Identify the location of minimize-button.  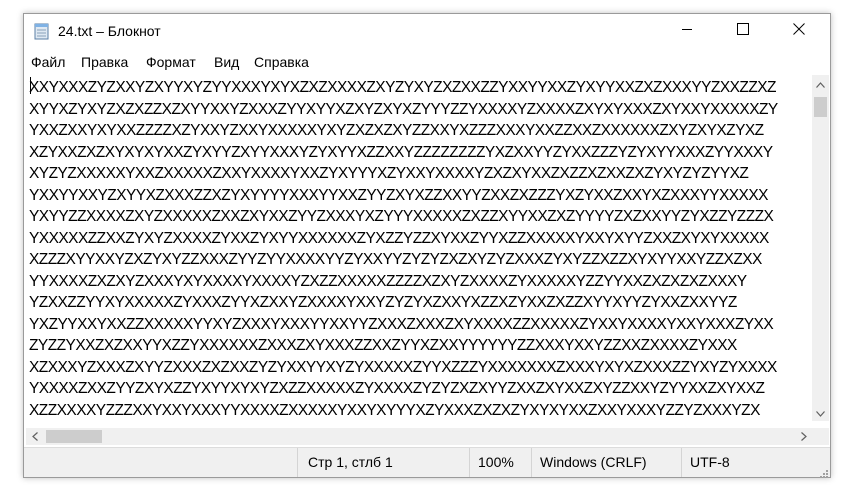
(687, 31).